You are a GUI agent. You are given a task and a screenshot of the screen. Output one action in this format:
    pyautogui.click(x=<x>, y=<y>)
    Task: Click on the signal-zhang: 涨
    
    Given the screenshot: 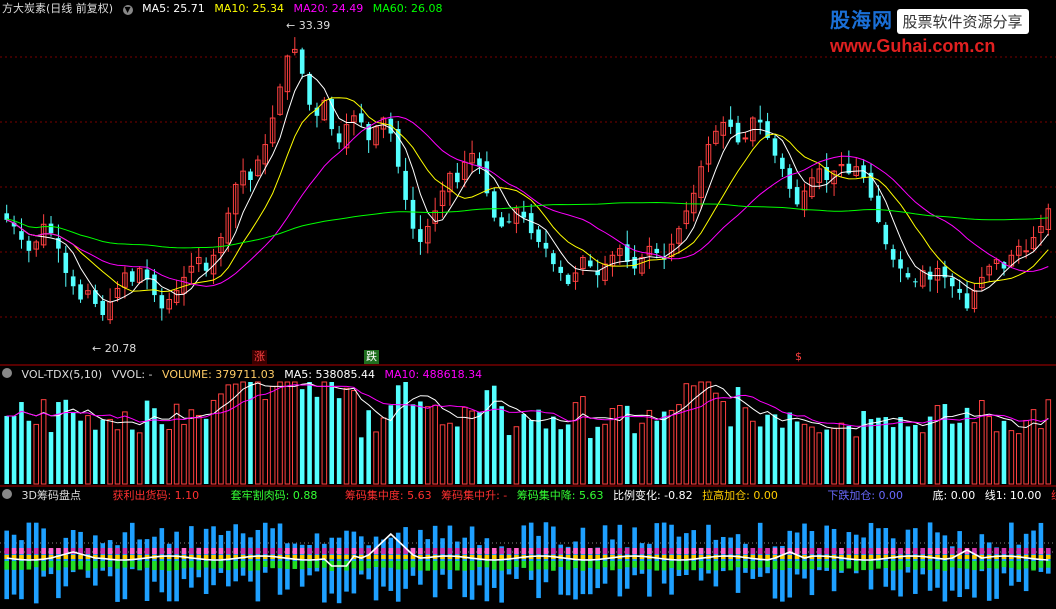 What is the action you would take?
    pyautogui.click(x=259, y=357)
    